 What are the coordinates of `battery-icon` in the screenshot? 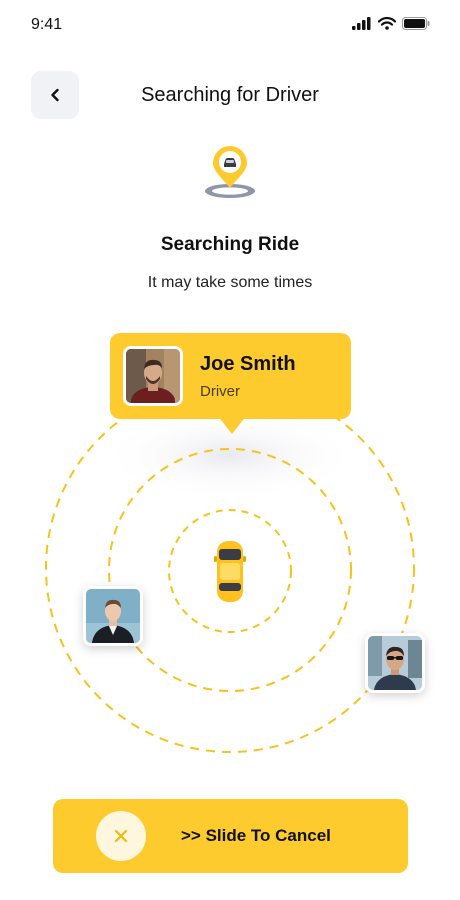 It's located at (416, 23).